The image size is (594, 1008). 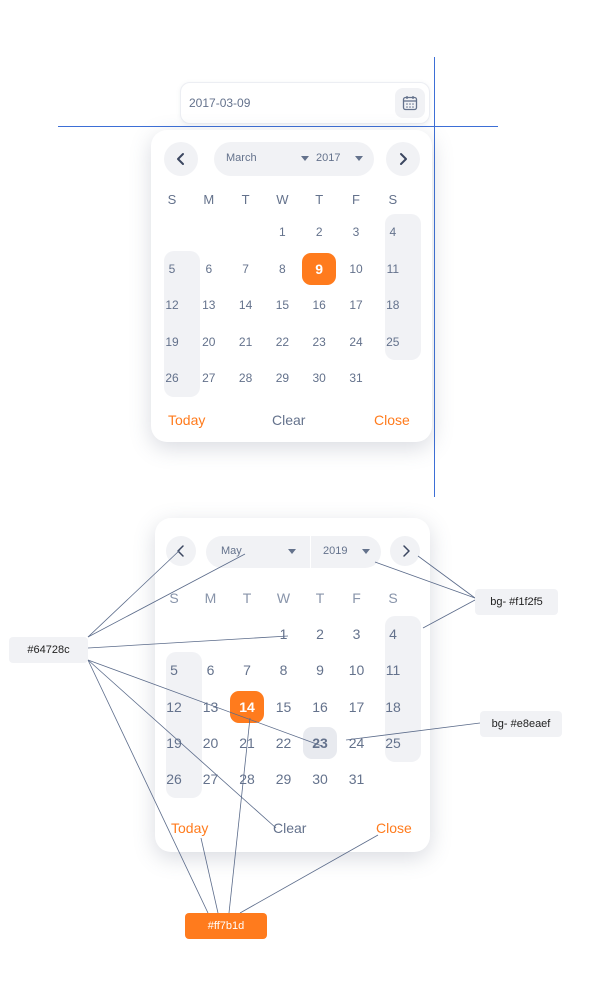 What do you see at coordinates (220, 103) in the screenshot?
I see `date-input-value: 2017-03-09` at bounding box center [220, 103].